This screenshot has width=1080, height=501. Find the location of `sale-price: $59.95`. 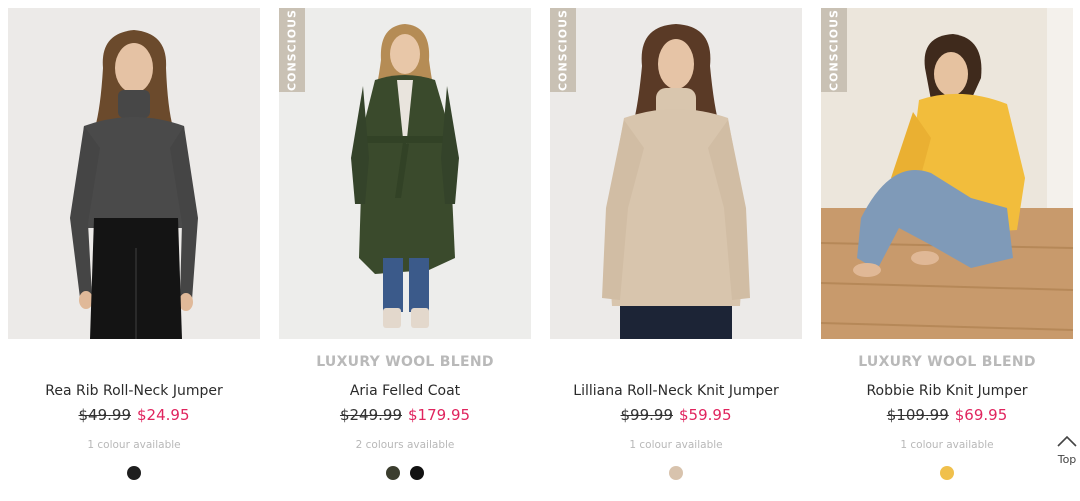

sale-price: $59.95 is located at coordinates (705, 415).